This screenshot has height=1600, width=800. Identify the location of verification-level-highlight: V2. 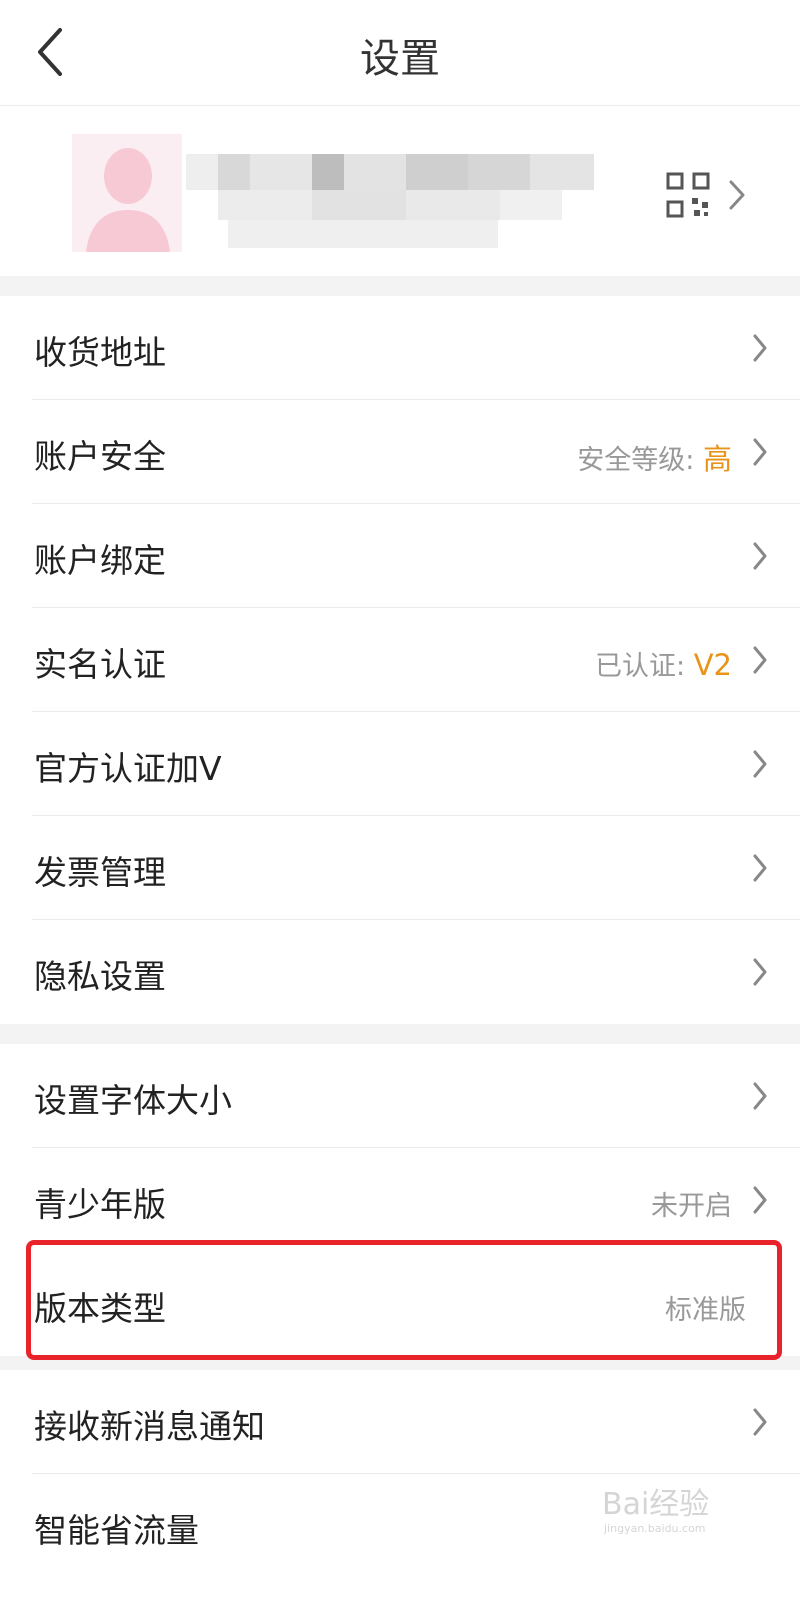
(712, 665).